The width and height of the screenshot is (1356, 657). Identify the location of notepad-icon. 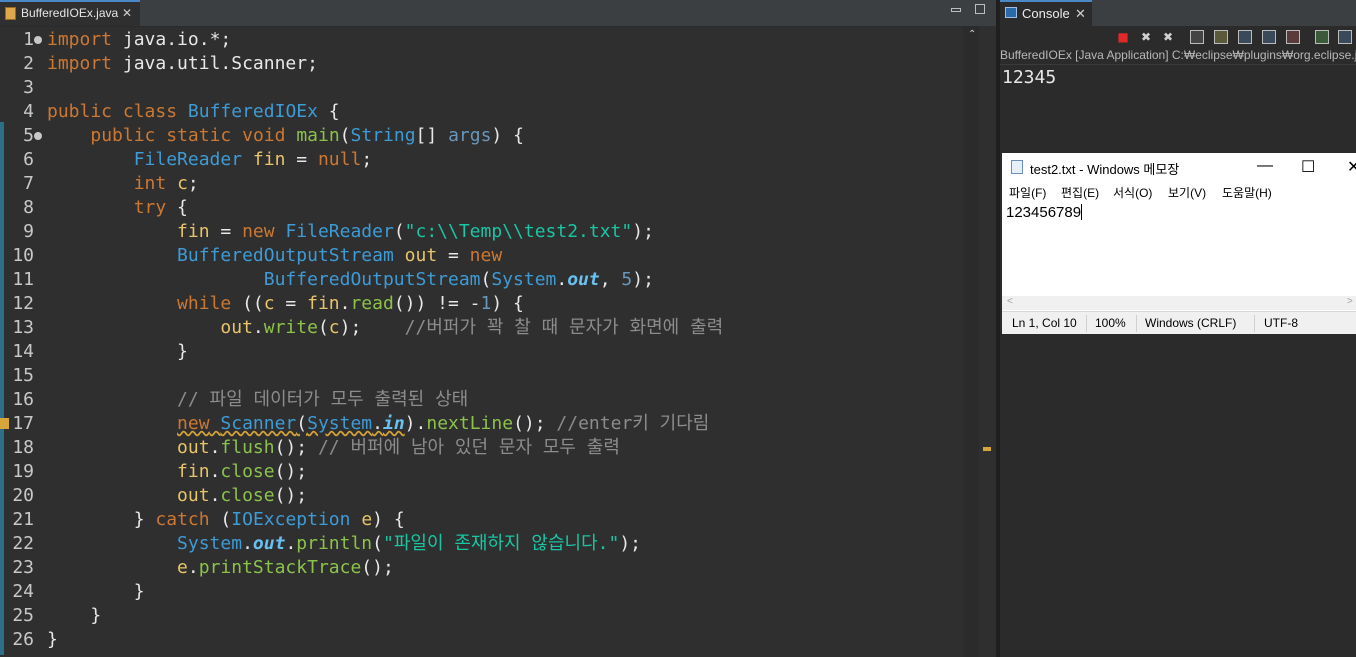
(1017, 167).